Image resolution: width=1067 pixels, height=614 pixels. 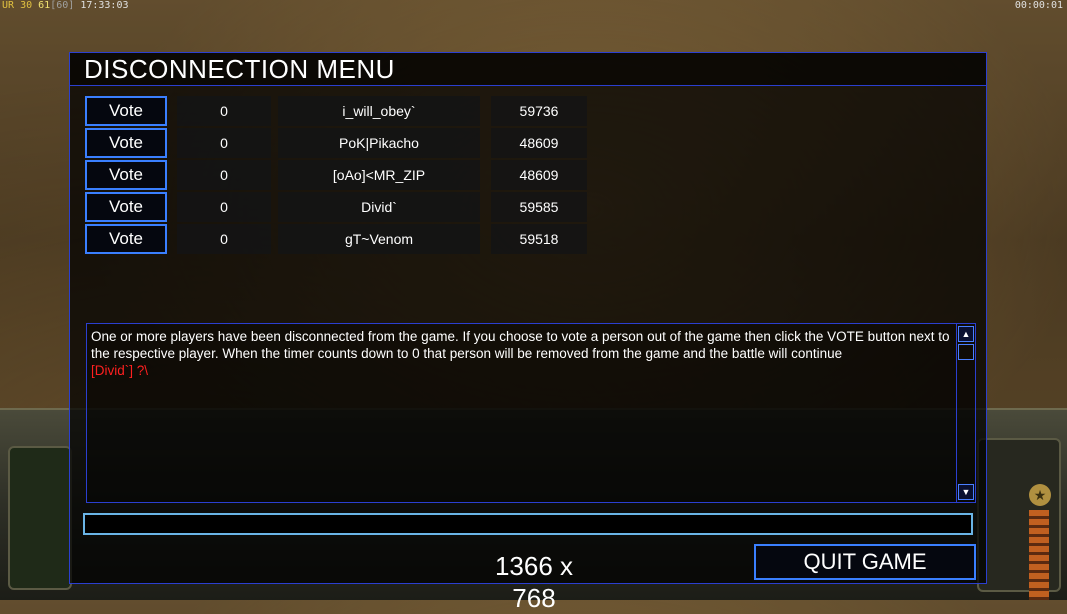 What do you see at coordinates (1038, 5) in the screenshot?
I see `game-timer: 00:00:01` at bounding box center [1038, 5].